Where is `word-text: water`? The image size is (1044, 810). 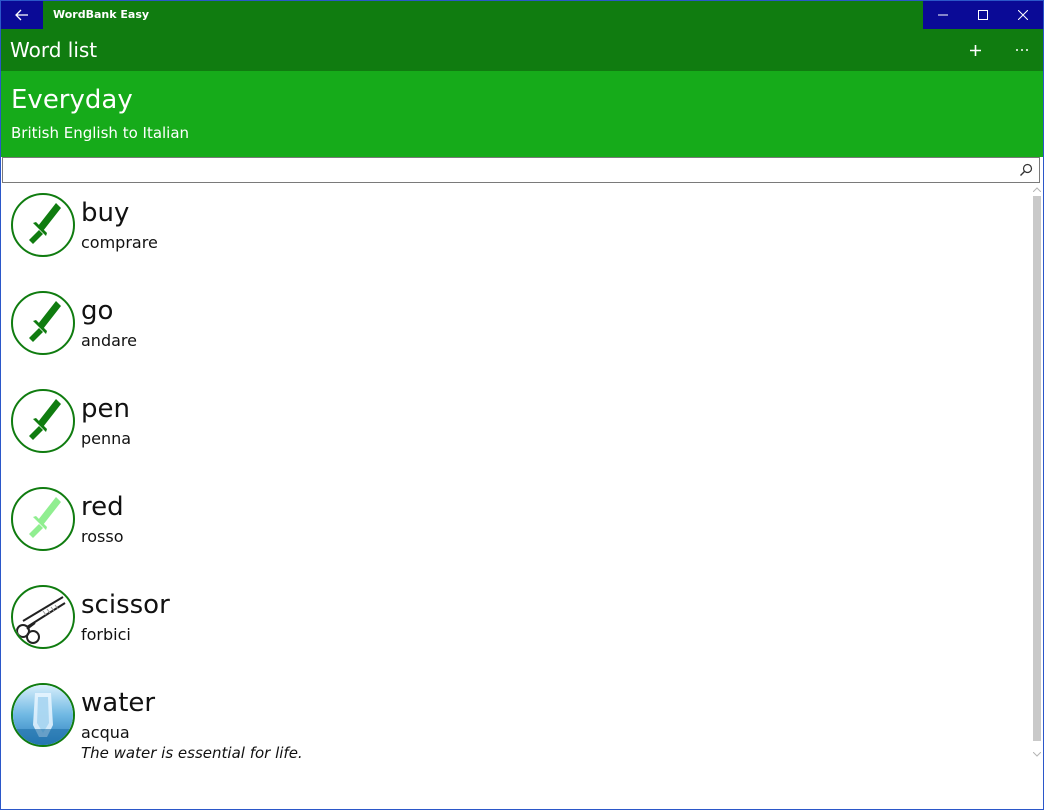 word-text: water is located at coordinates (118, 703).